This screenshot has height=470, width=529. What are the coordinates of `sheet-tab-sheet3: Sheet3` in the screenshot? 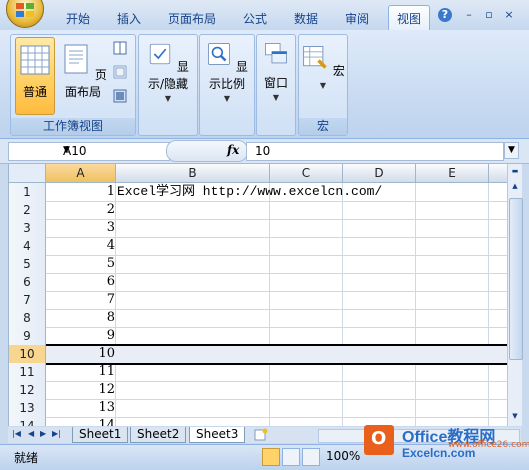 It's located at (217, 435).